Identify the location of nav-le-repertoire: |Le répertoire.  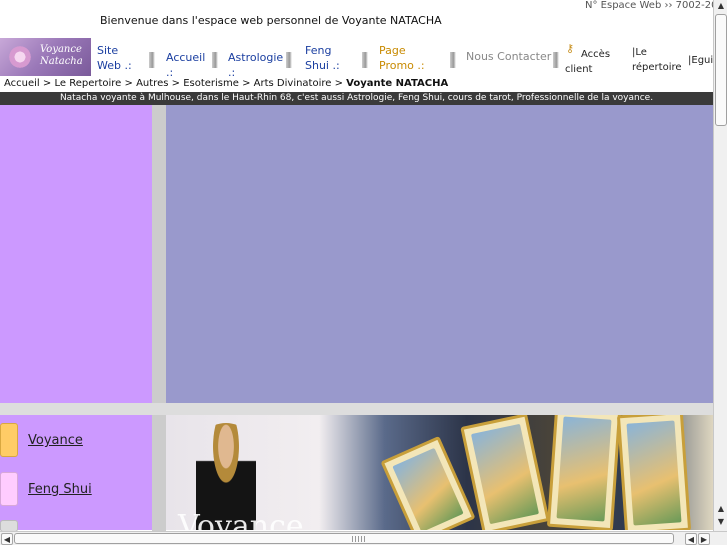
(657, 60).